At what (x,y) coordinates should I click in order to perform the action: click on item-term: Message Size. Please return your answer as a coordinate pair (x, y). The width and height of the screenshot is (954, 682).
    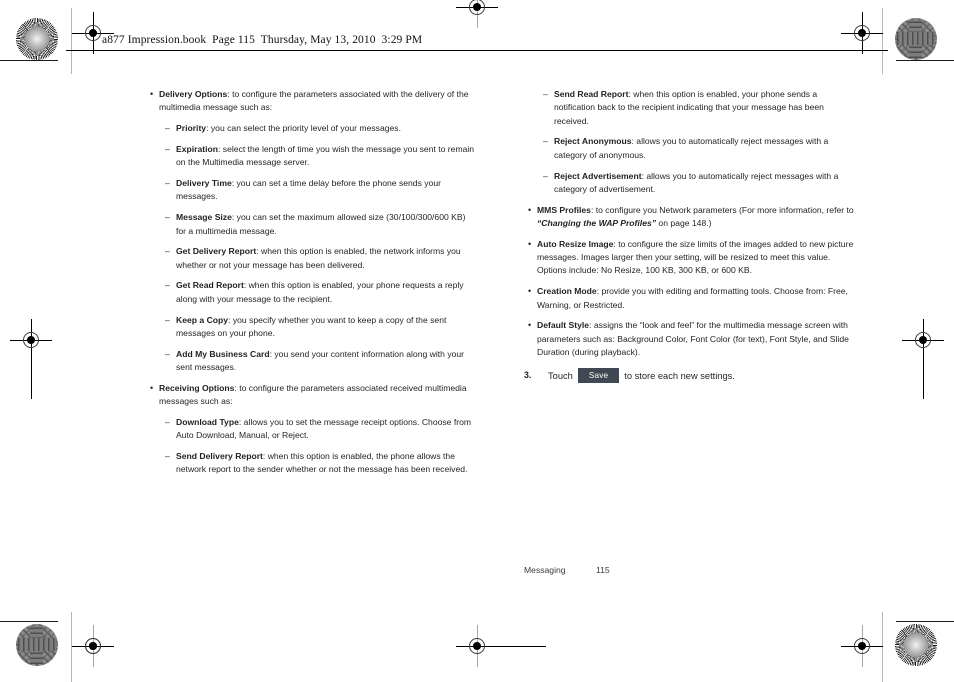
    Looking at the image, I should click on (204, 217).